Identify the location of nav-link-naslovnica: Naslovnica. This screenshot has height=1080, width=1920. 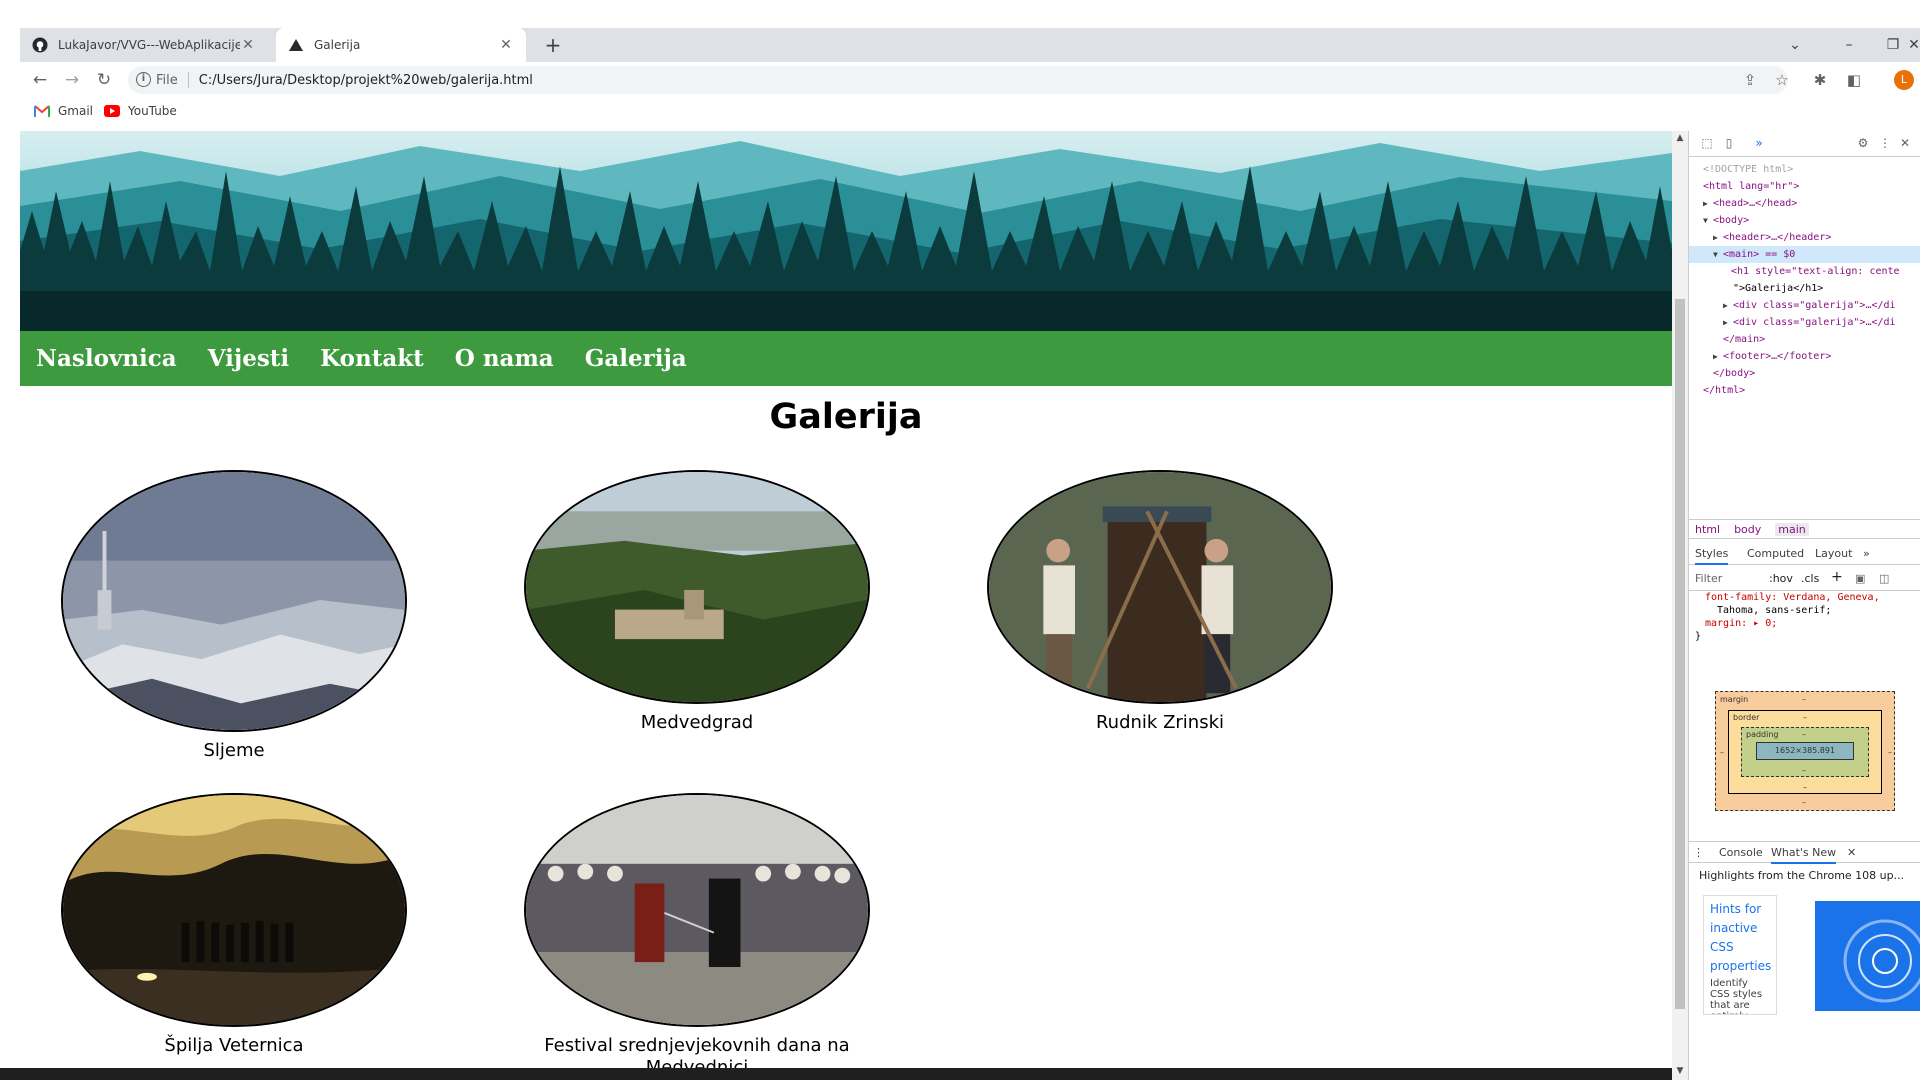
(106, 358).